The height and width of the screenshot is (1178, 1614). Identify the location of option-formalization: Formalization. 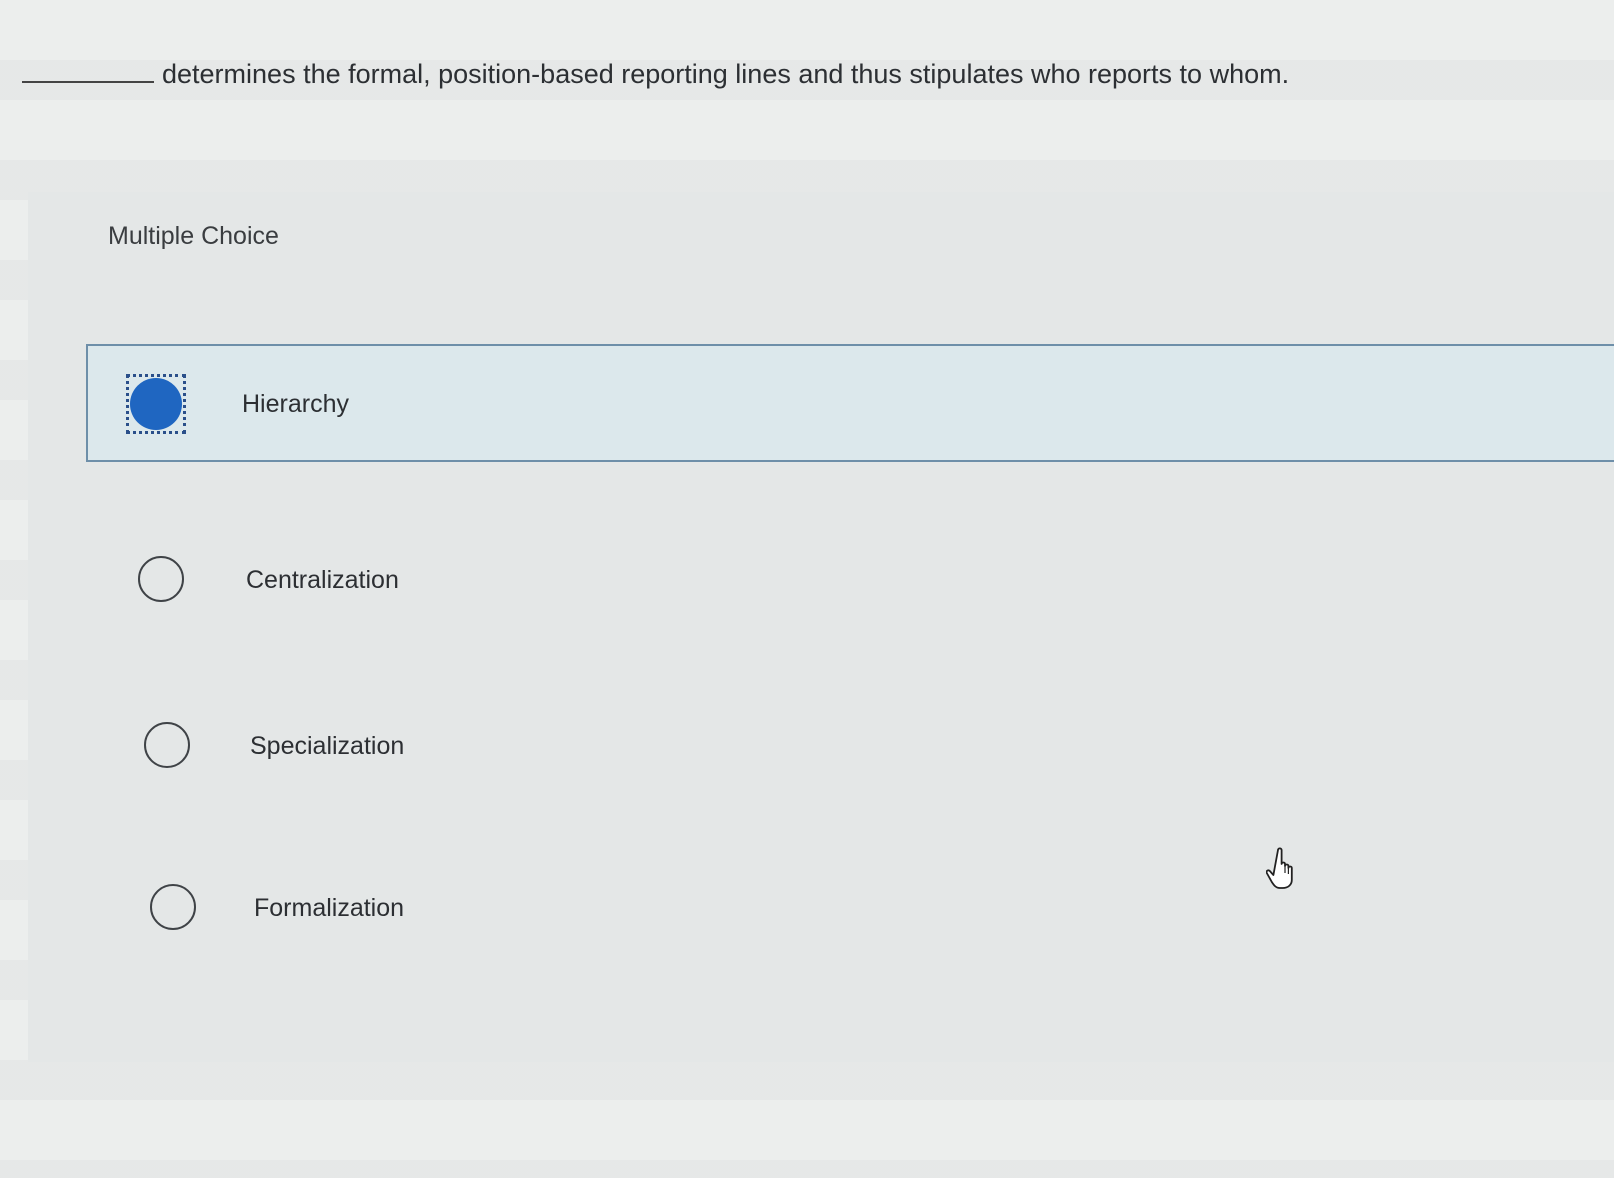
(850, 907).